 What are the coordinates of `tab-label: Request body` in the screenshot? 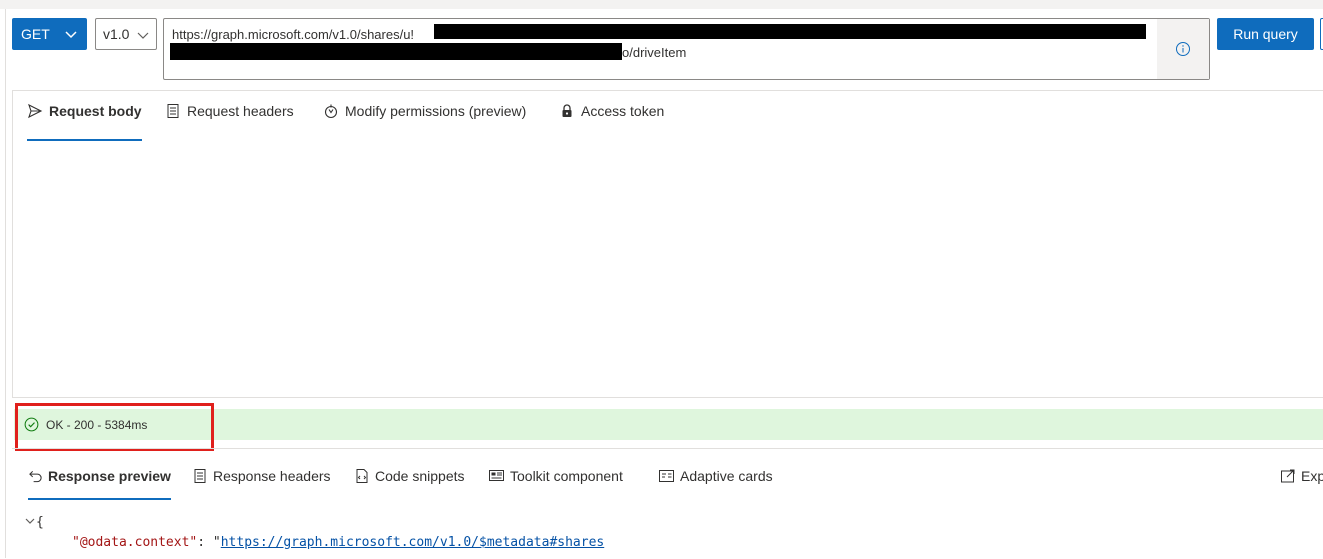 It's located at (95, 111).